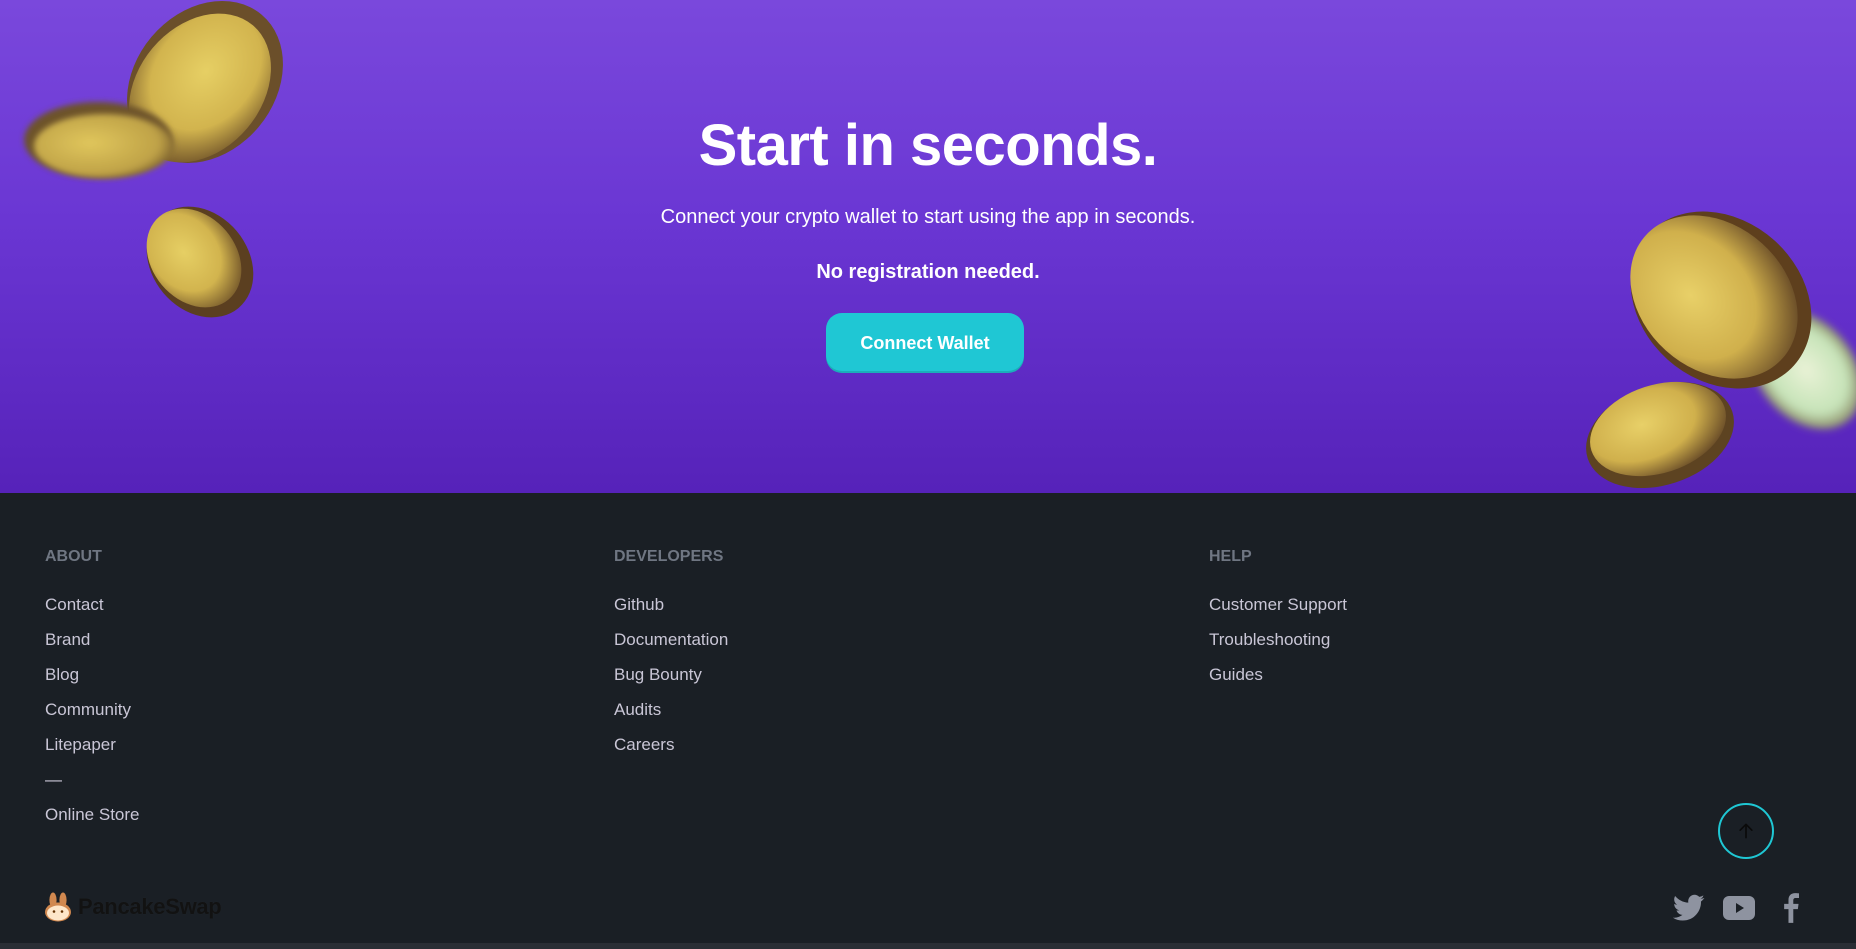 Image resolution: width=1856 pixels, height=949 pixels. Describe the element at coordinates (671, 639) in the screenshot. I see `footer-link-documentation: Documentation` at that location.